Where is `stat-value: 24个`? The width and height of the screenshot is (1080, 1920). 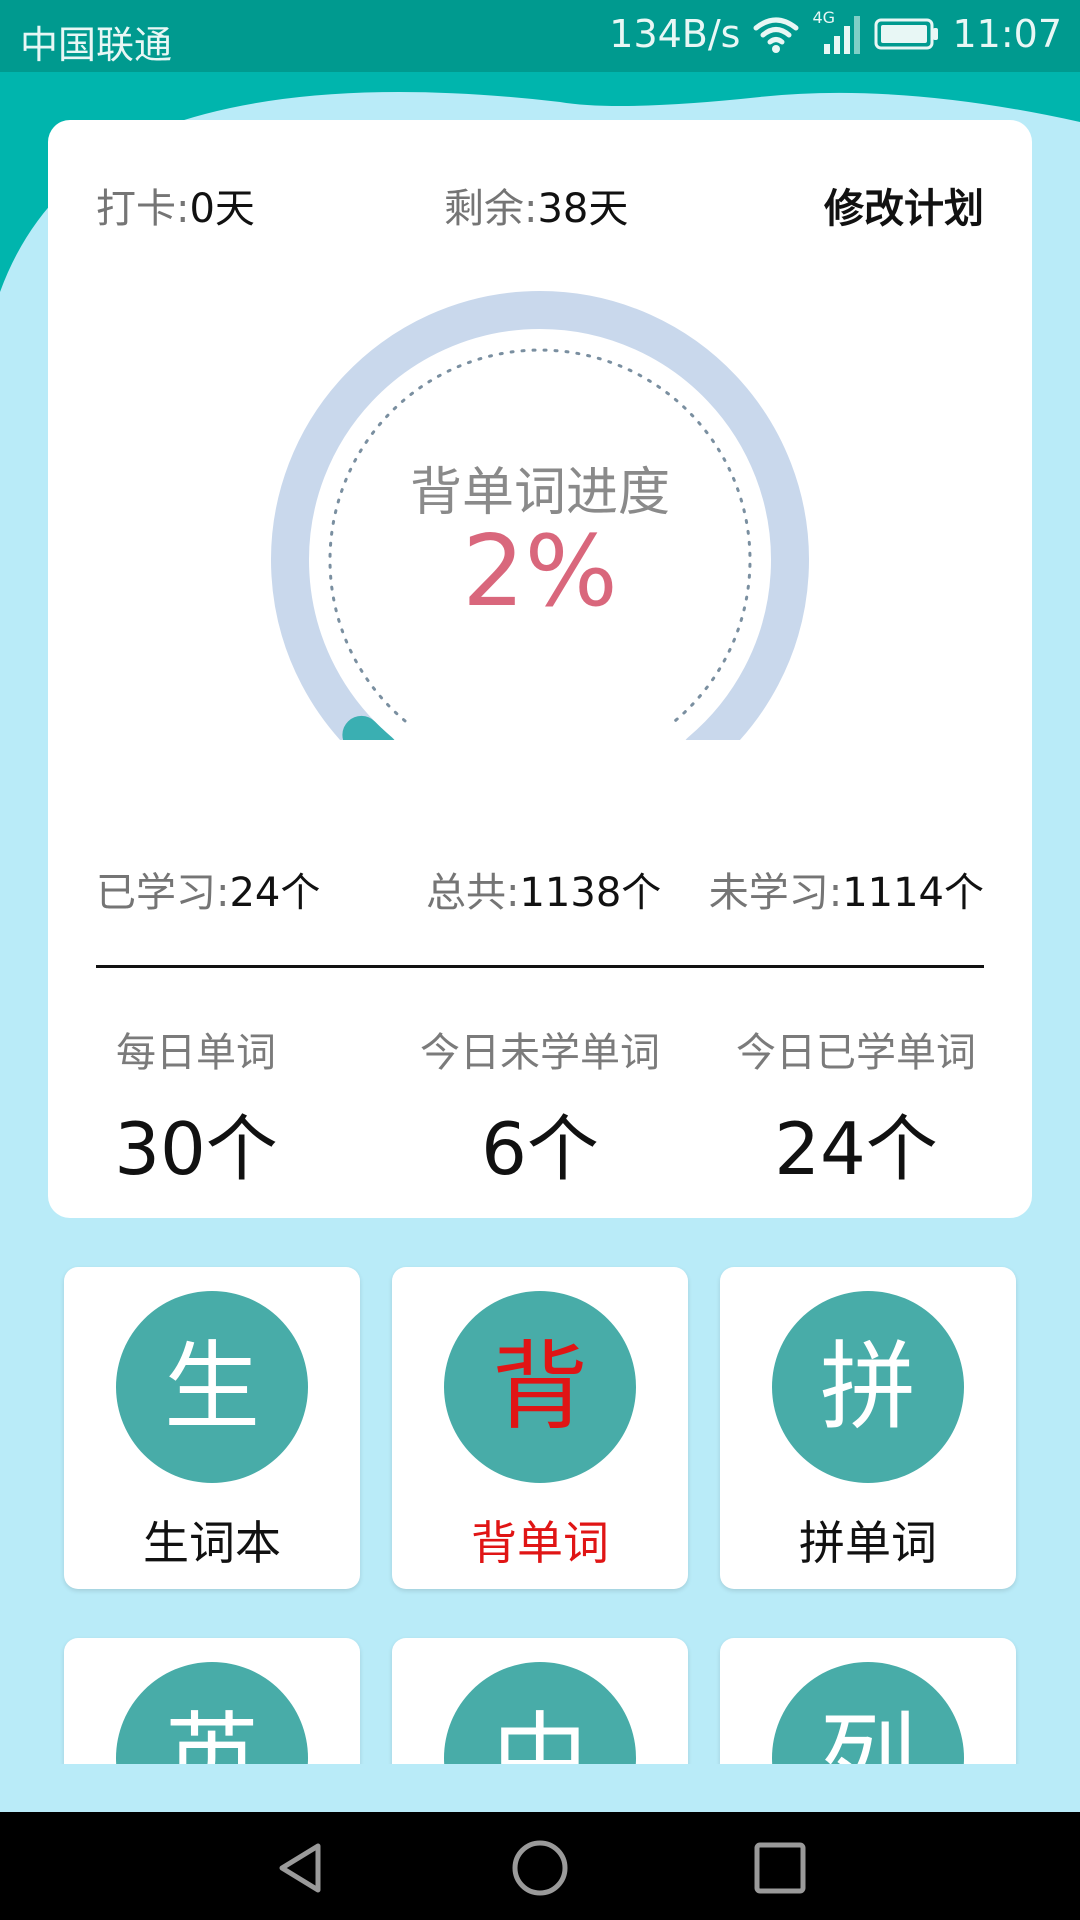 stat-value: 24个 is located at coordinates (856, 1149).